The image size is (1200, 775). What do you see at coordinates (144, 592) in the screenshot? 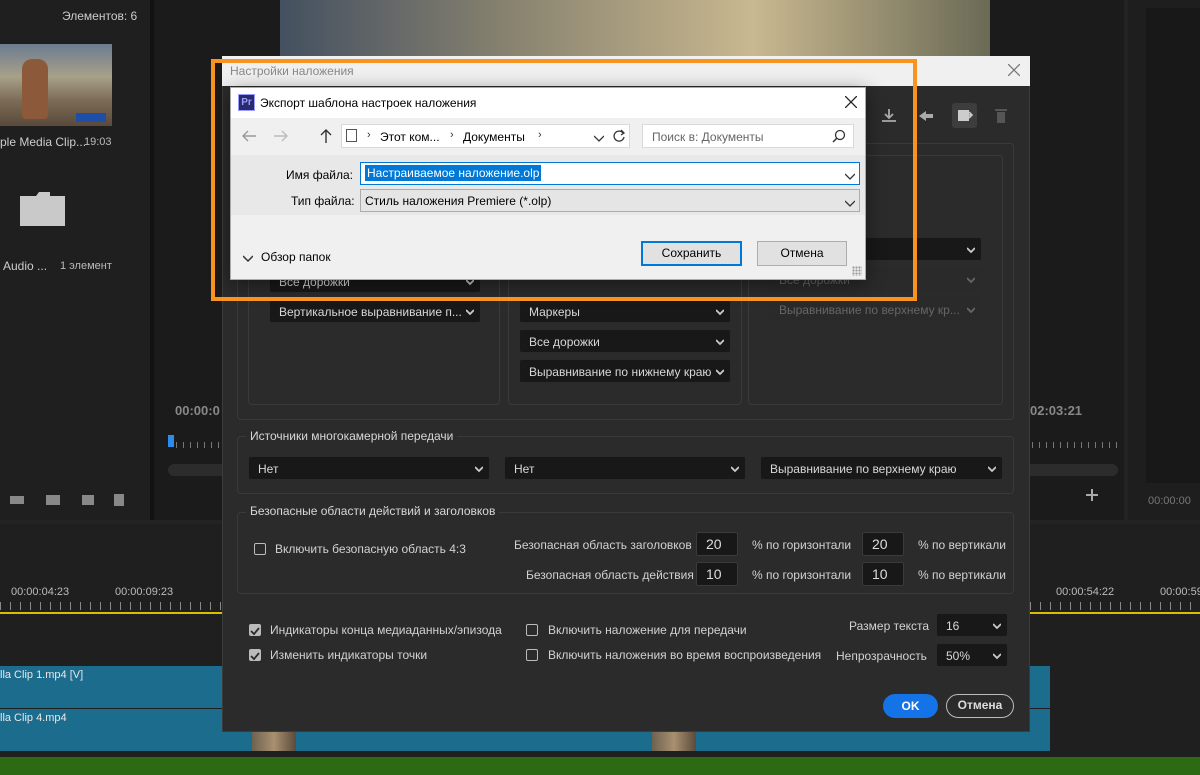
I see `timeline-tick-2: 00:00:09:23` at bounding box center [144, 592].